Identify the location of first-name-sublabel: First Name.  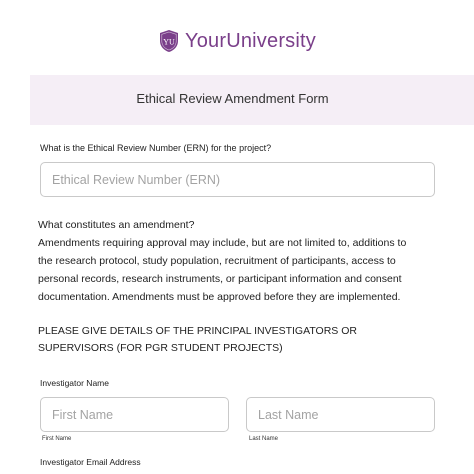
(57, 439).